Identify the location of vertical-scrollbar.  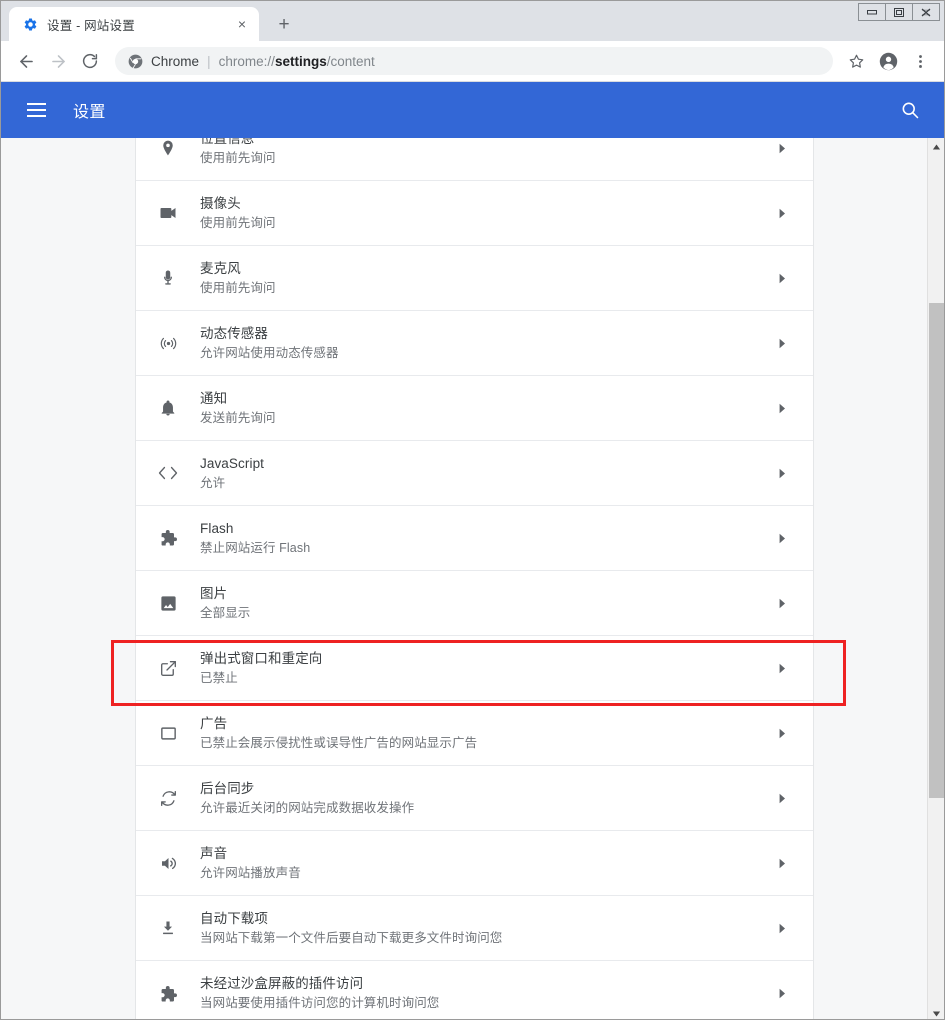
(935, 578).